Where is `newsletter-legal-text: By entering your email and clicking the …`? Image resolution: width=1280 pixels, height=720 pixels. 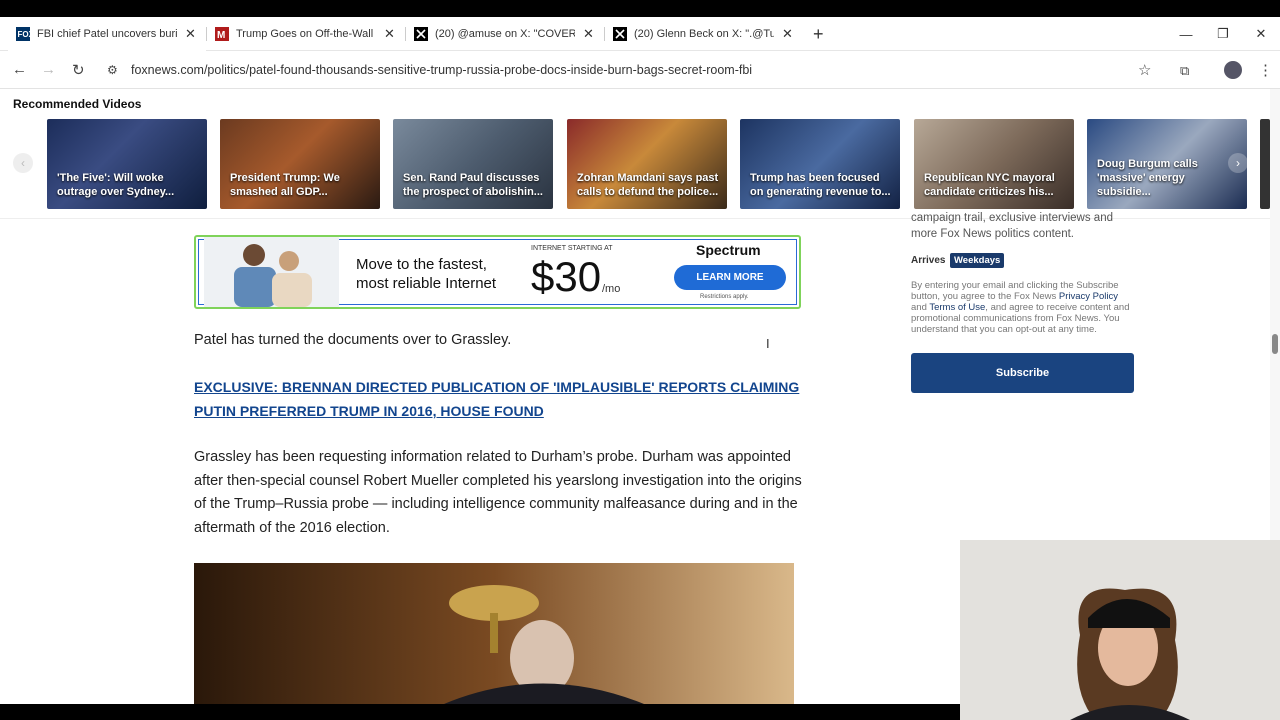
newsletter-legal-text: By entering your email and clicking the … is located at coordinates (1023, 307).